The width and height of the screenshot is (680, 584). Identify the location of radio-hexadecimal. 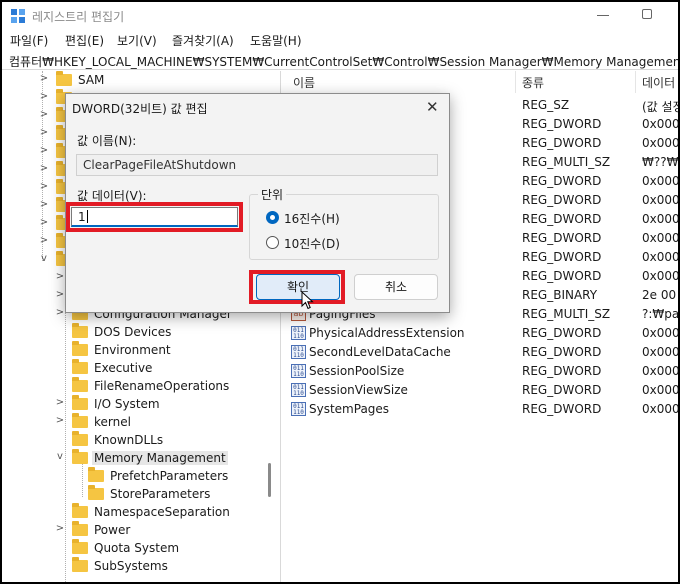
(272, 217).